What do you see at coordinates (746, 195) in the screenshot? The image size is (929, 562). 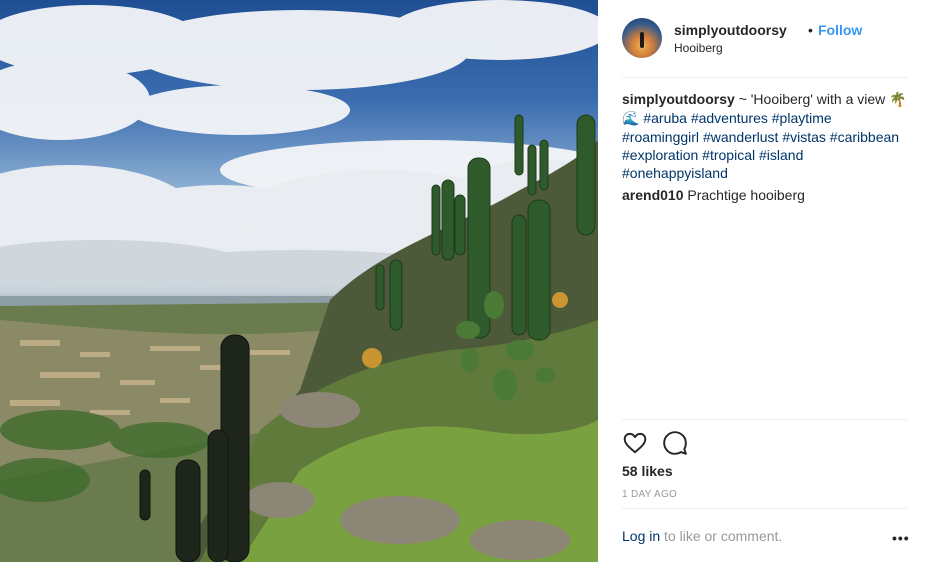 I see `comment-text: Prachtige hooiberg` at bounding box center [746, 195].